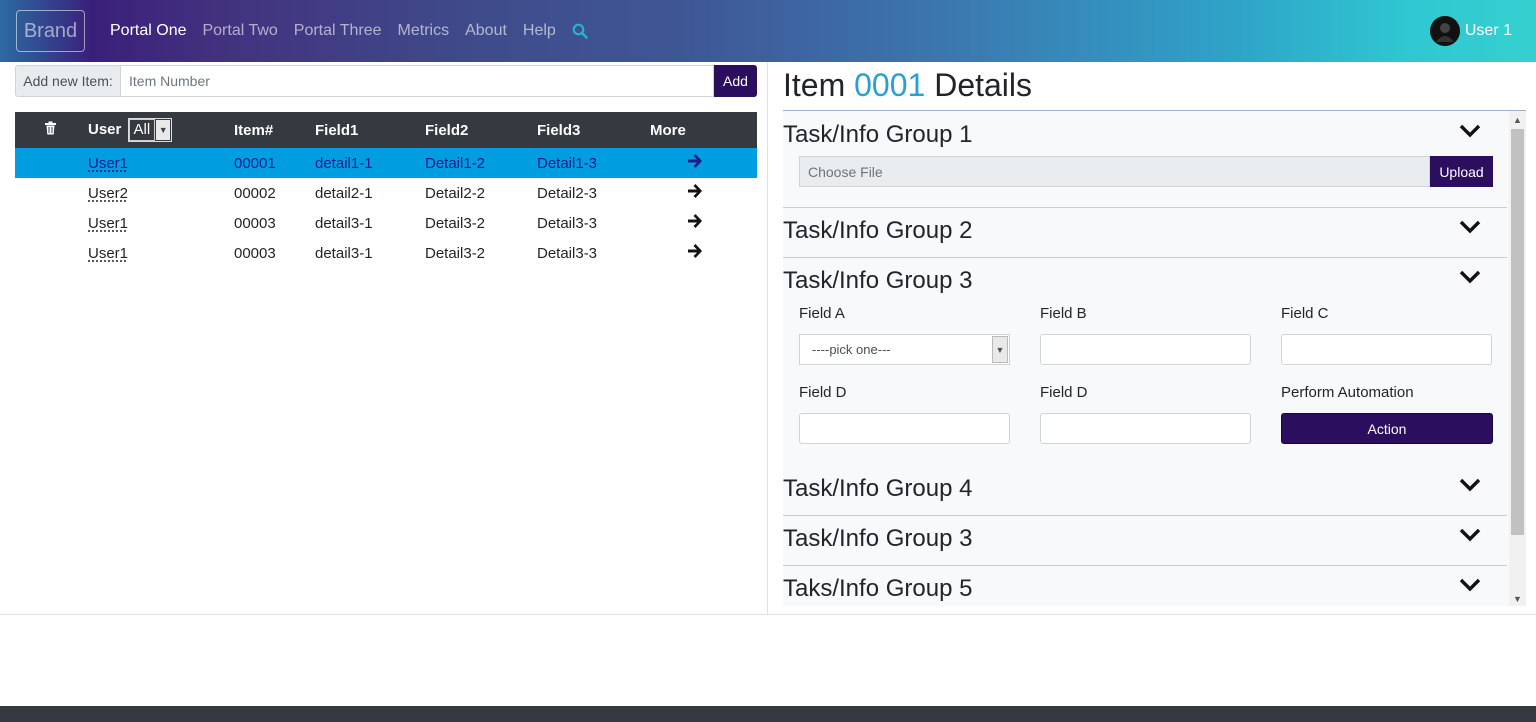 The height and width of the screenshot is (722, 1536). I want to click on column-more: More, so click(668, 130).